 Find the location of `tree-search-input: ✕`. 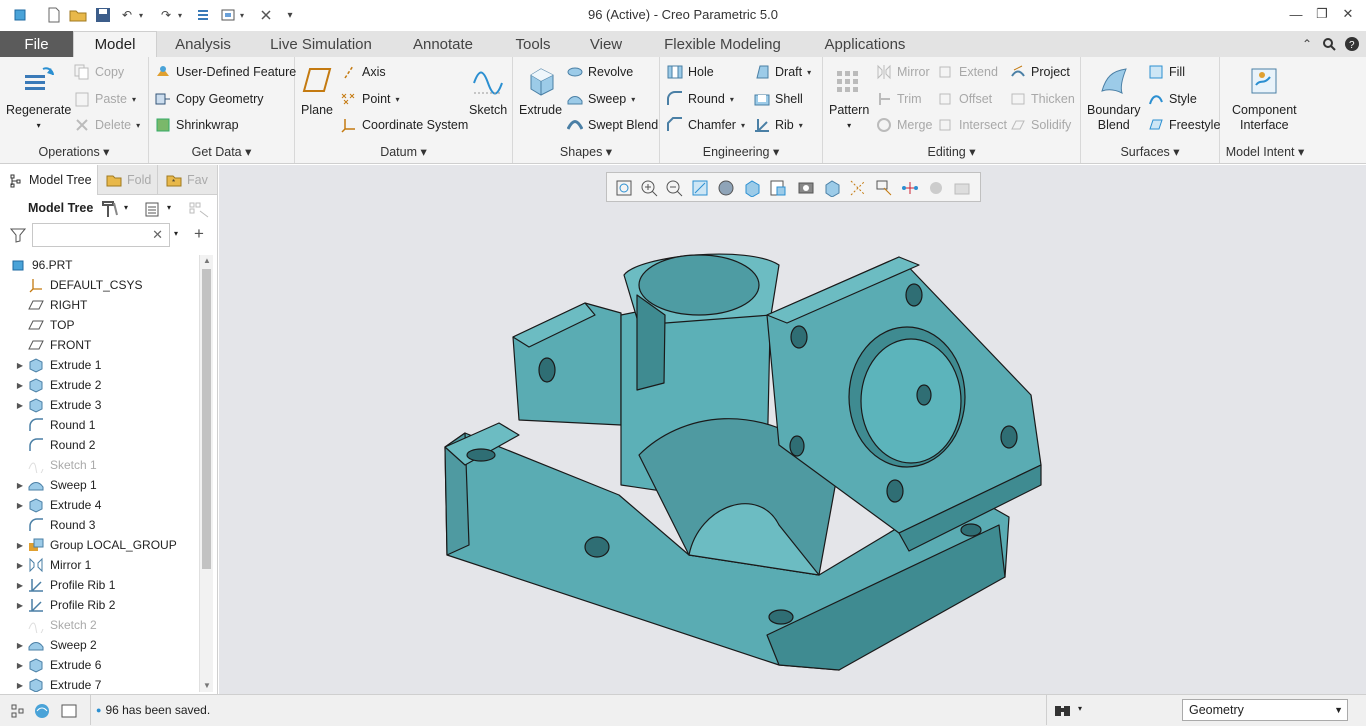

tree-search-input: ✕ is located at coordinates (101, 235).